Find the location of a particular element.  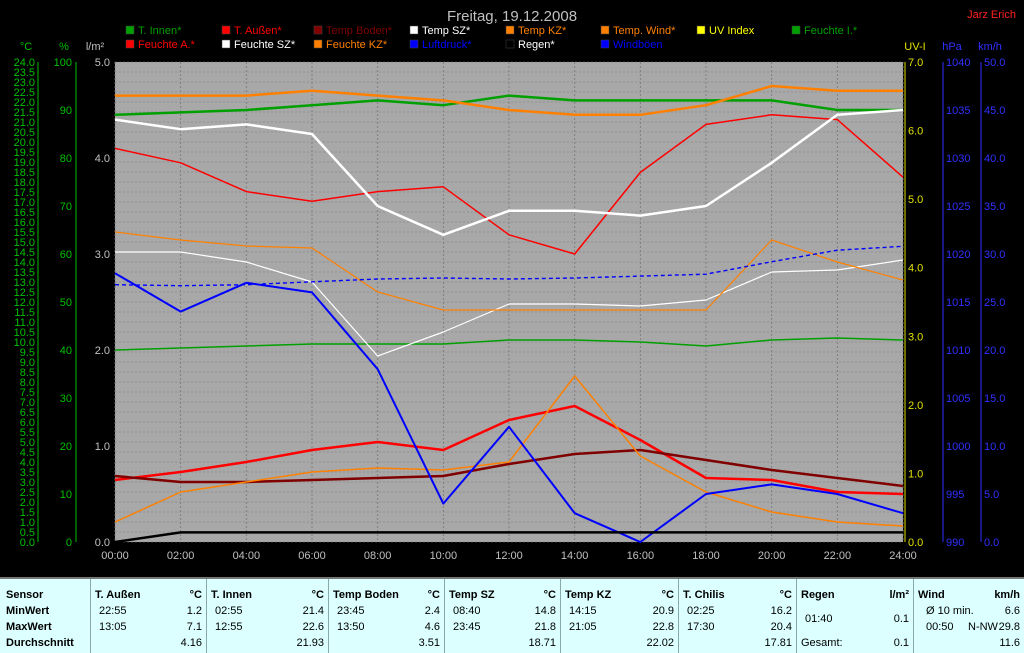

legend-label: Feuchte KZ* is located at coordinates (357, 45).